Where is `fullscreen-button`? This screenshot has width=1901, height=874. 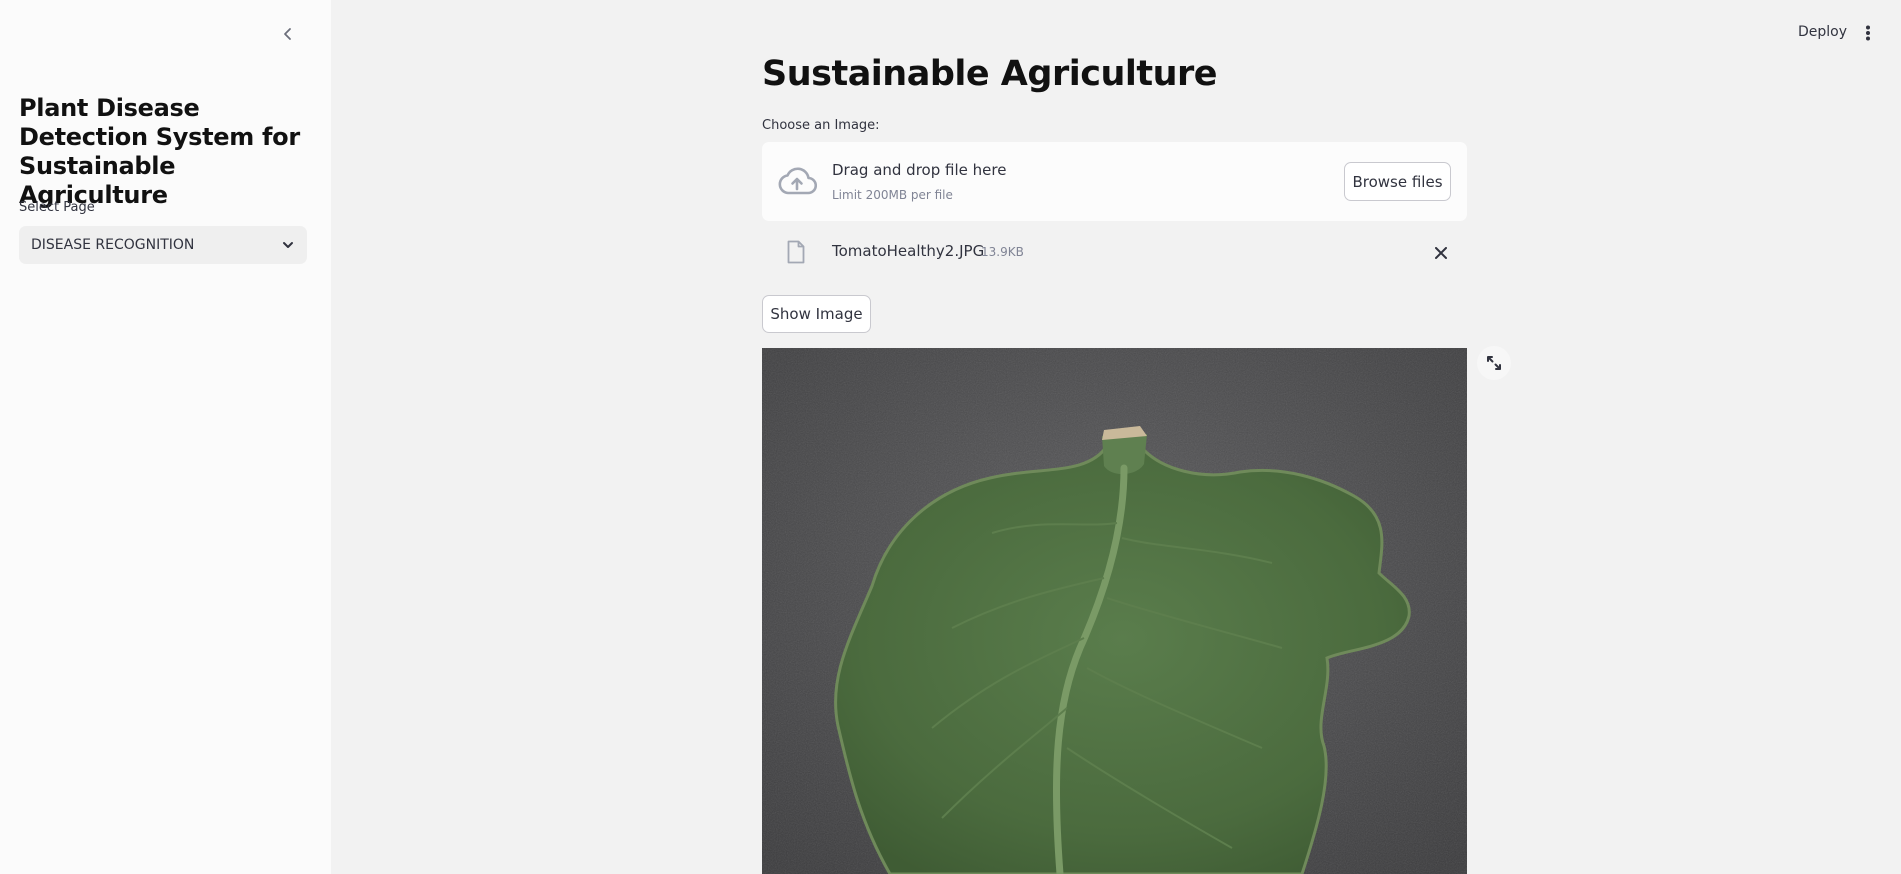
fullscreen-button is located at coordinates (1494, 363).